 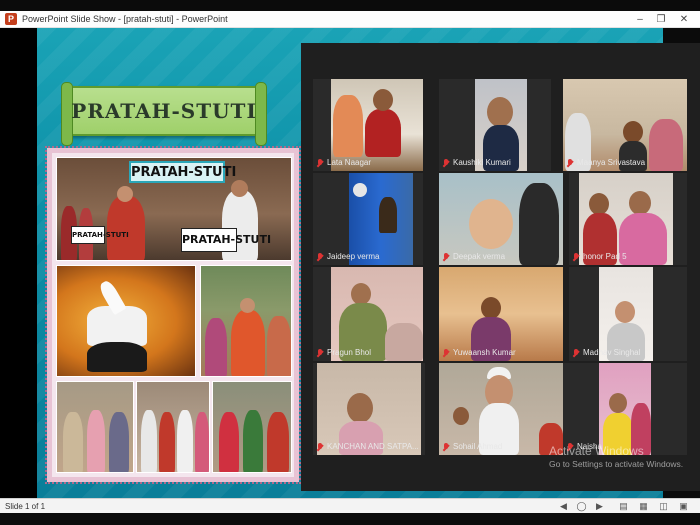 I want to click on podium-sign-large: PRATAH-STUTI, so click(x=226, y=240).